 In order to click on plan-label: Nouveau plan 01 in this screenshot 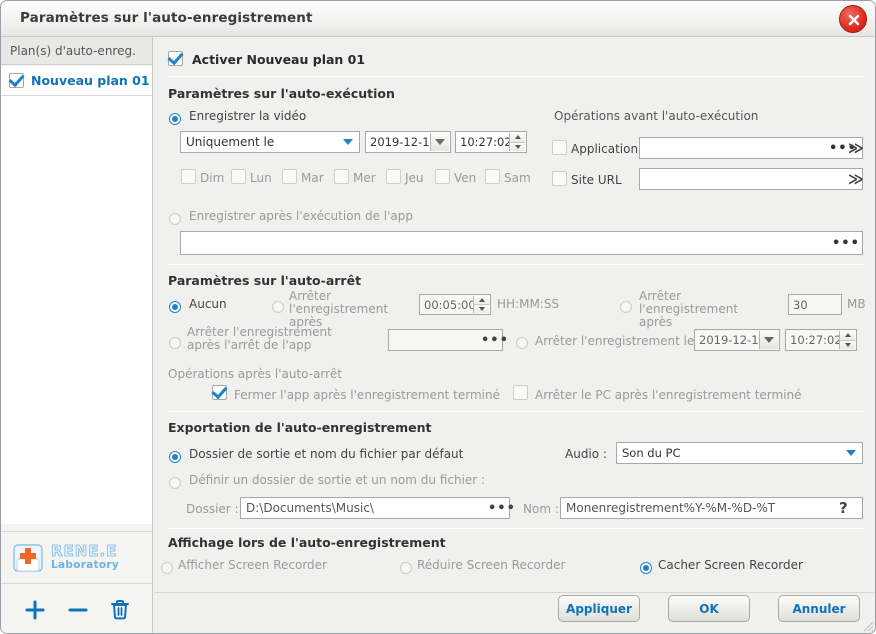, I will do `click(90, 80)`.